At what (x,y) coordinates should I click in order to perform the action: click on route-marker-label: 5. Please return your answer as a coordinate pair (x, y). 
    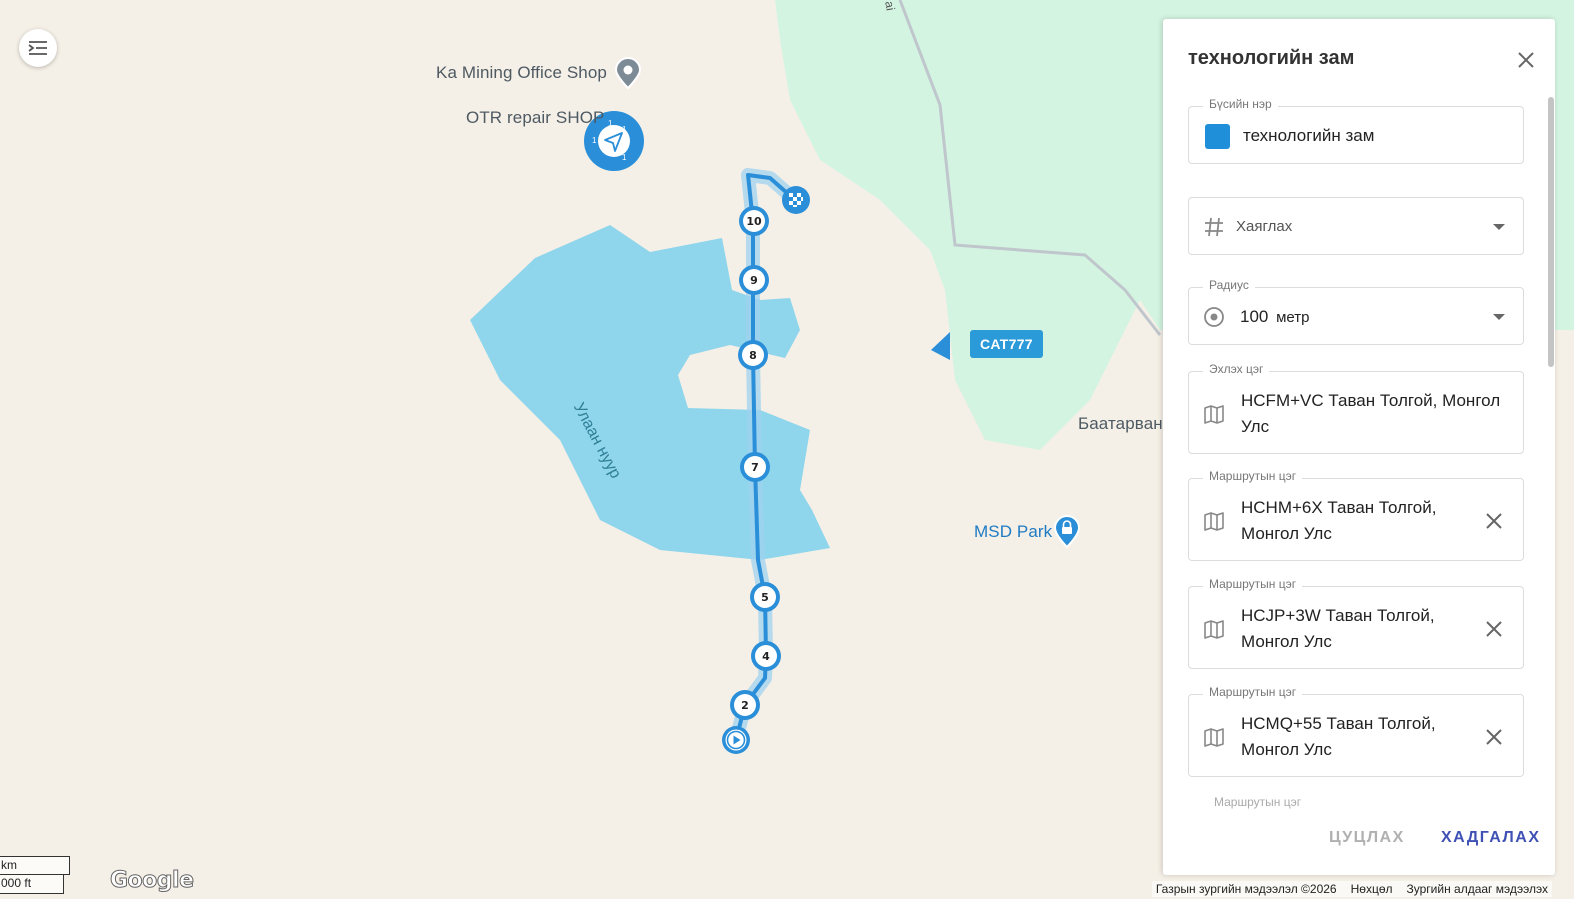
    Looking at the image, I should click on (765, 597).